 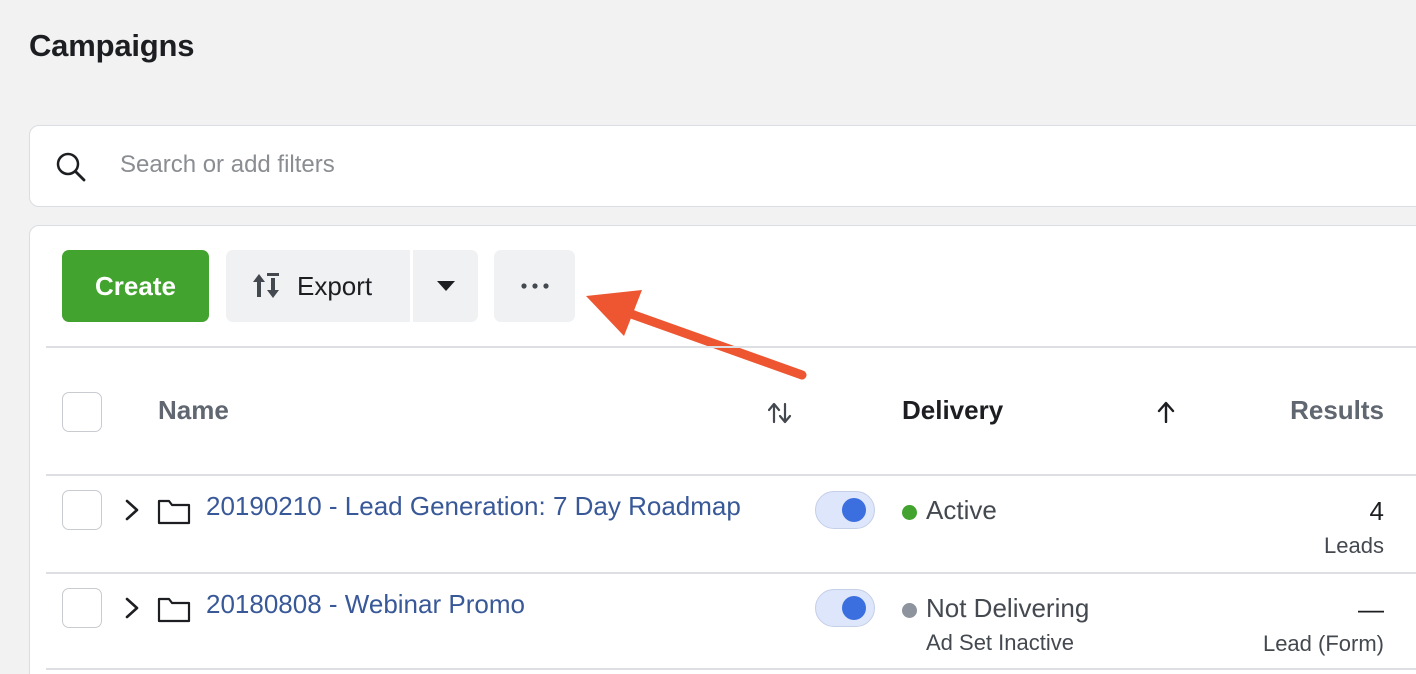 I want to click on create-button: Create, so click(x=135, y=286).